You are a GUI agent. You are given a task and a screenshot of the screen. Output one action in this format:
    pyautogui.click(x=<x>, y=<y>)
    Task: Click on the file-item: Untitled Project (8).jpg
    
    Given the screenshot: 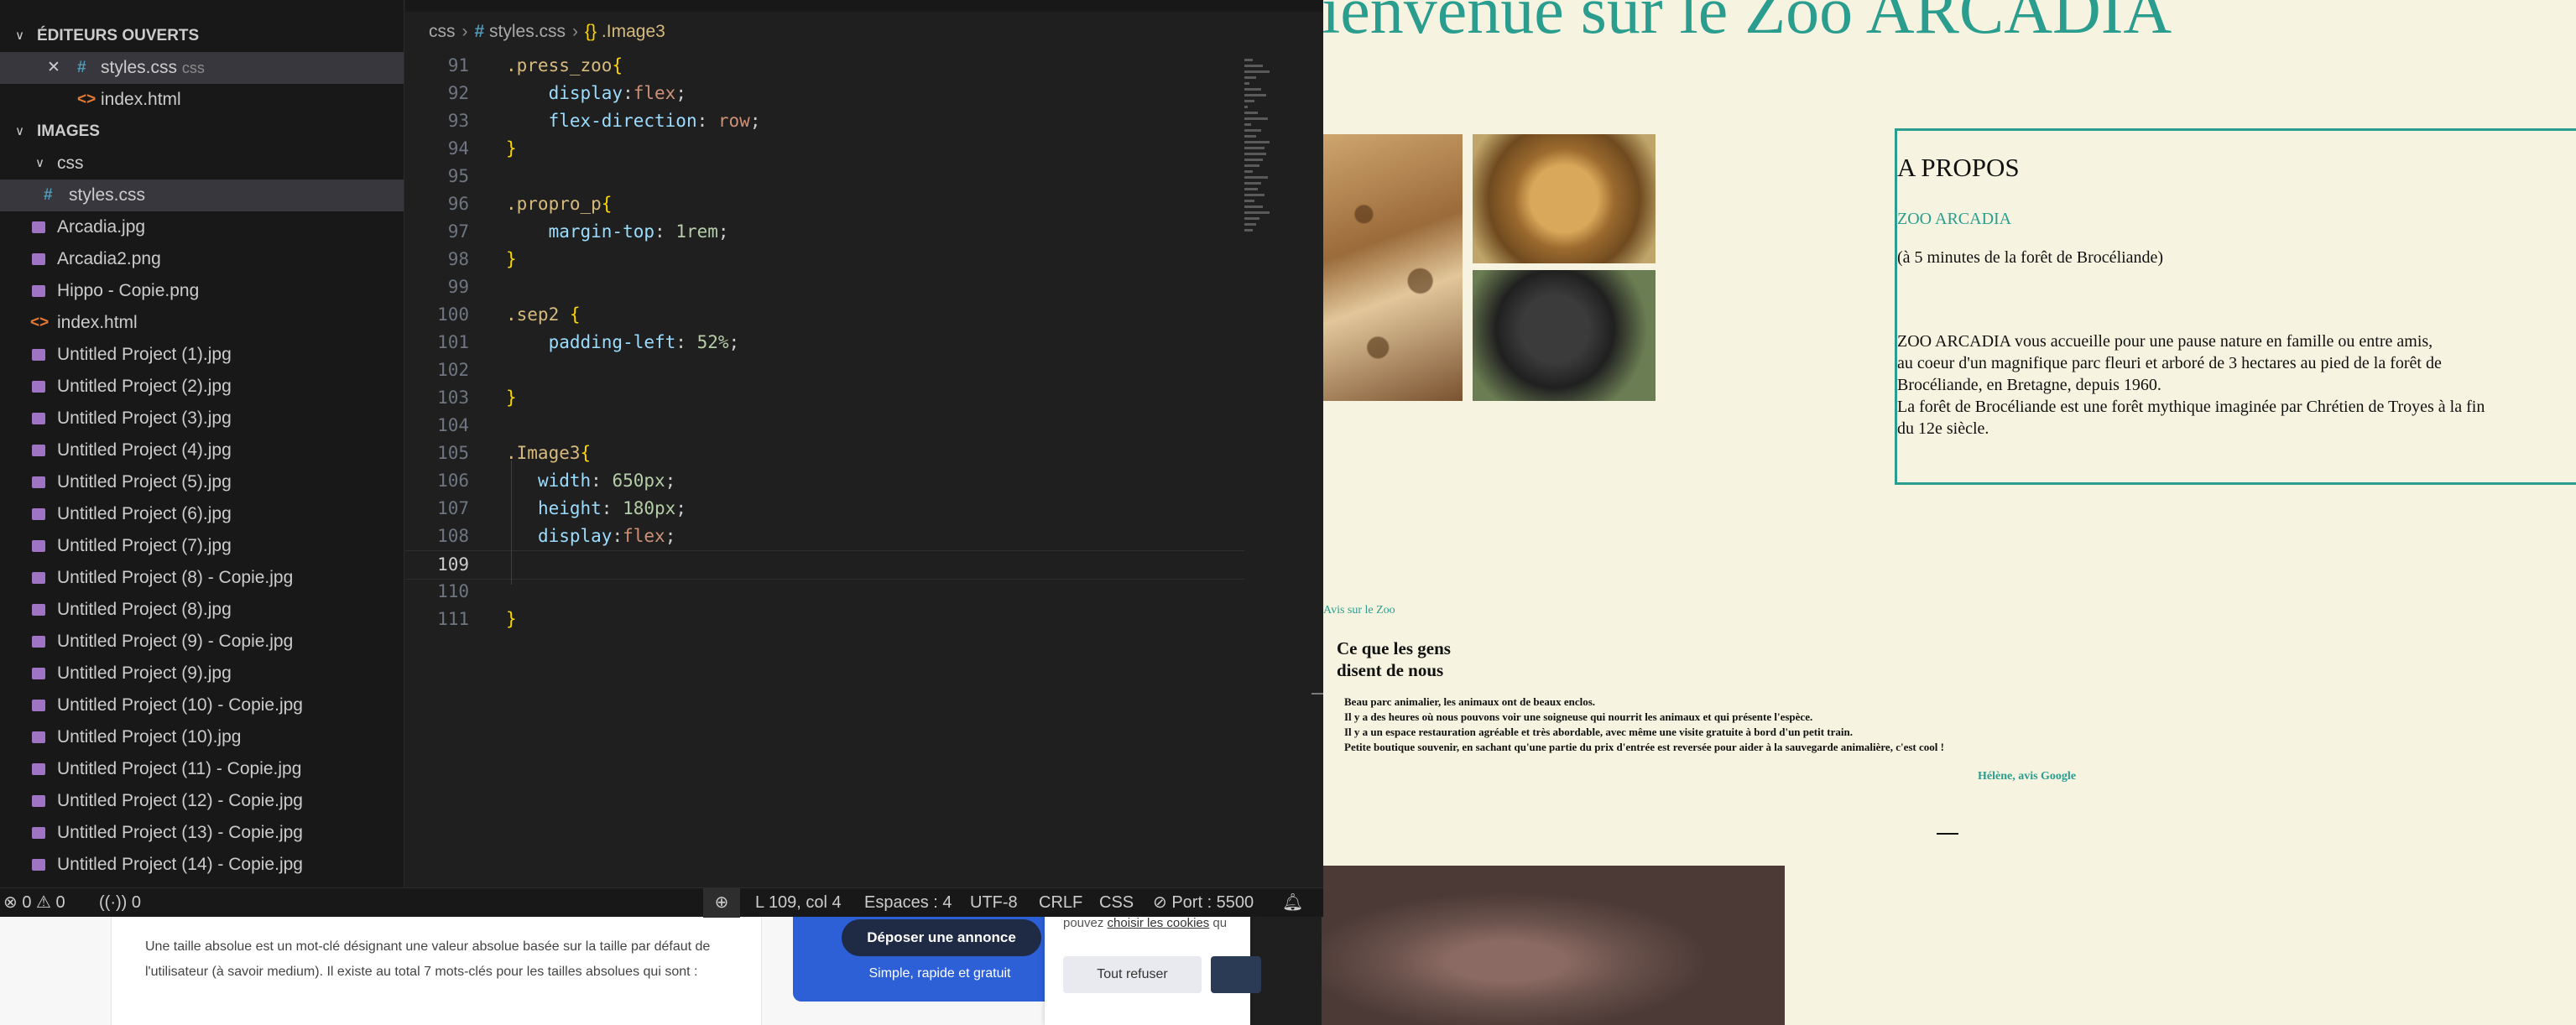 What is the action you would take?
    pyautogui.click(x=202, y=610)
    